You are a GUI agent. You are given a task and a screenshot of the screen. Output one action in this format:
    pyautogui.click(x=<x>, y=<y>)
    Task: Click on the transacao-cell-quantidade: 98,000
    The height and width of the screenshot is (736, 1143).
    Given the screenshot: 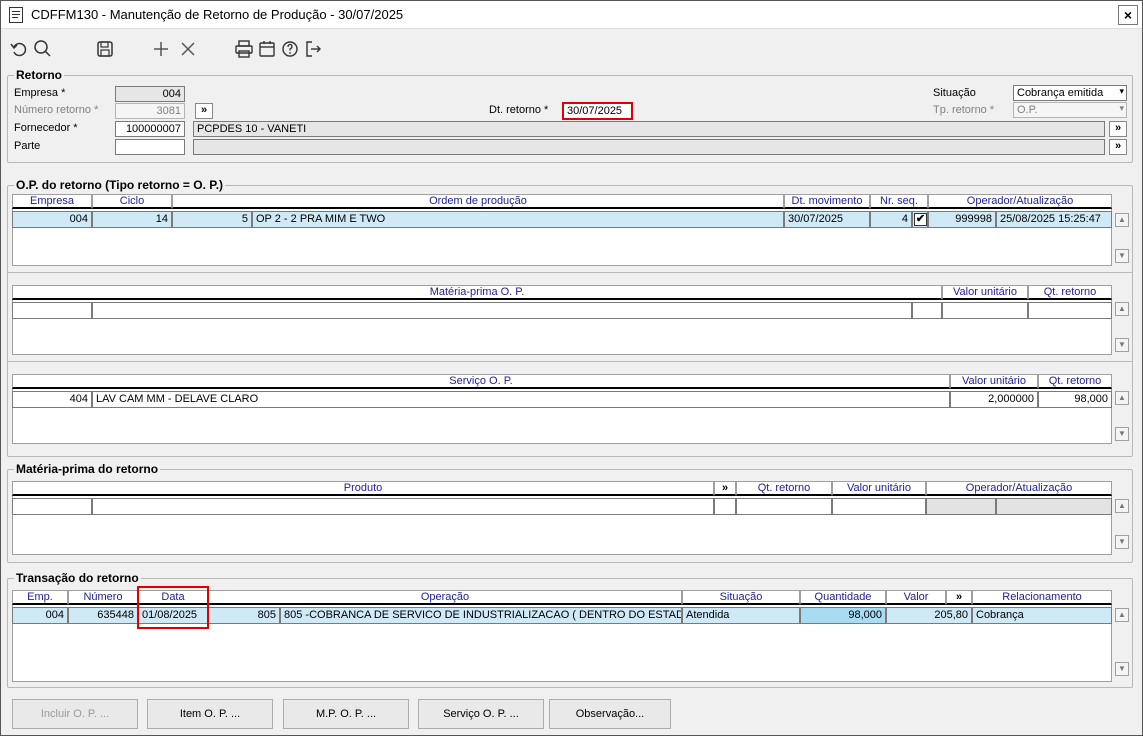 What is the action you would take?
    pyautogui.click(x=843, y=615)
    